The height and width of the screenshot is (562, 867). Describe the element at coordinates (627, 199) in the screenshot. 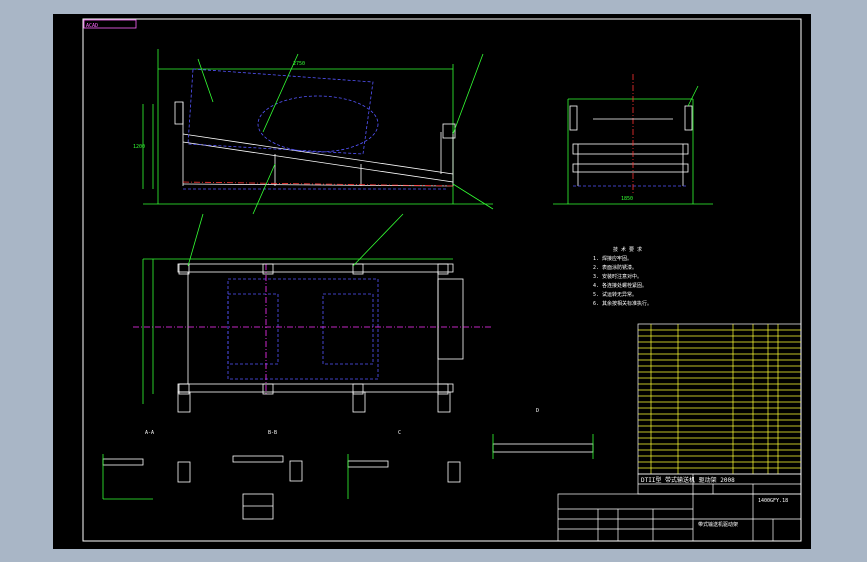

I see `dim-side-width: 1850` at that location.